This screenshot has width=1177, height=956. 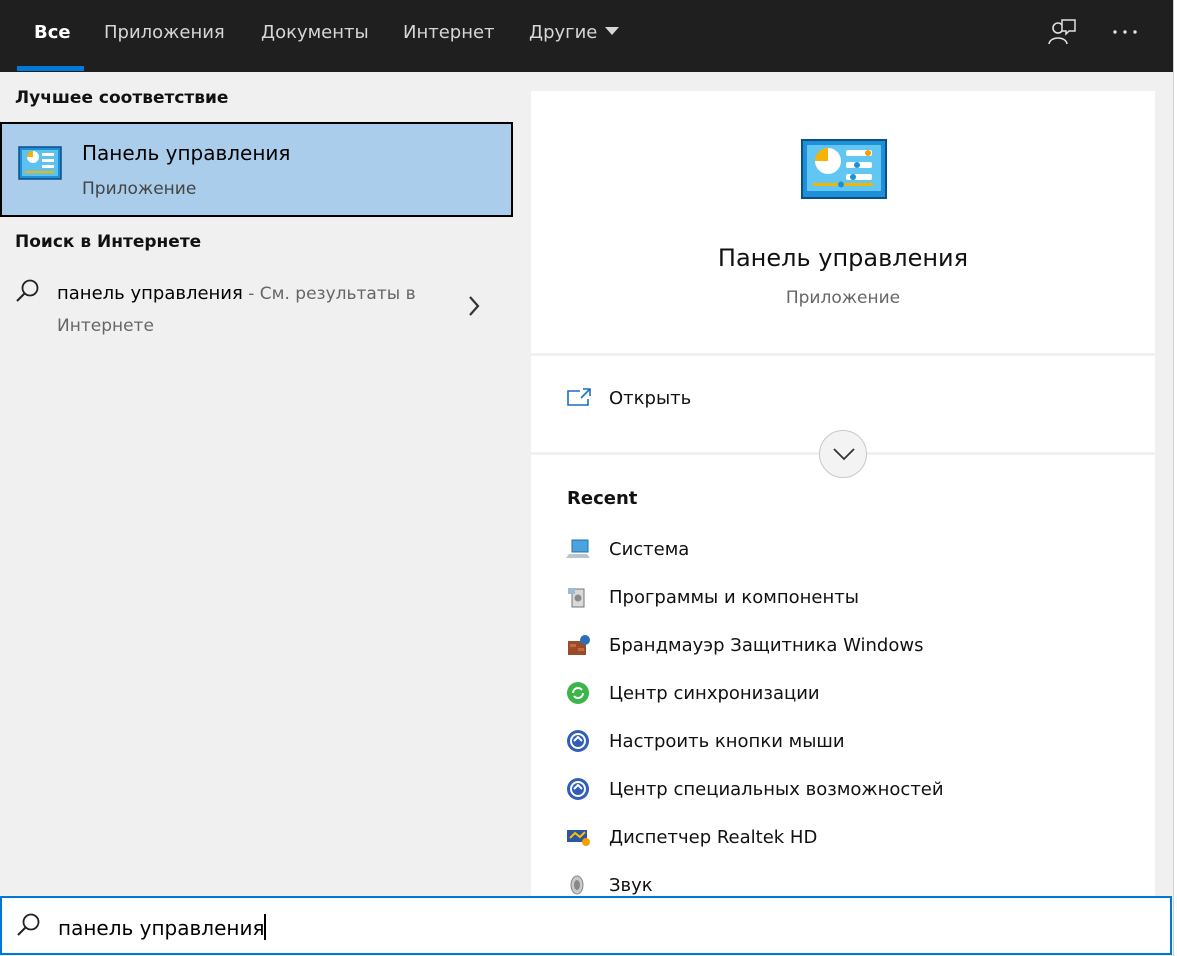 What do you see at coordinates (713, 837) in the screenshot?
I see `recent-item-label: Диспетчер Realtek HD` at bounding box center [713, 837].